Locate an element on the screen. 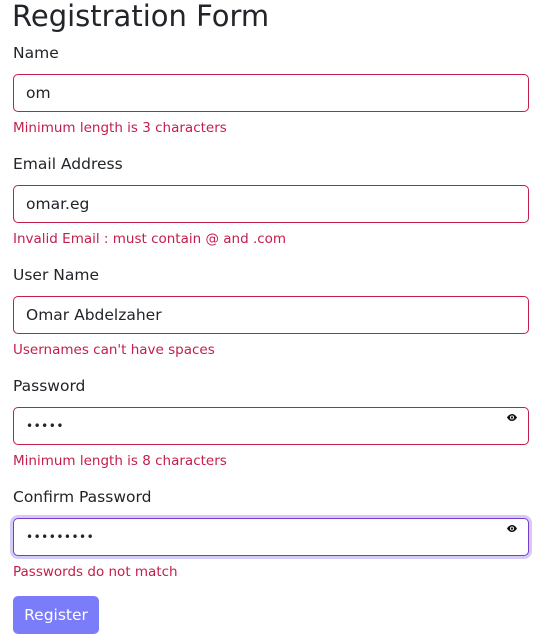 Image resolution: width=544 pixels, height=636 pixels. username-field-group: User Name Usernames can't have spaces is located at coordinates (271, 312).